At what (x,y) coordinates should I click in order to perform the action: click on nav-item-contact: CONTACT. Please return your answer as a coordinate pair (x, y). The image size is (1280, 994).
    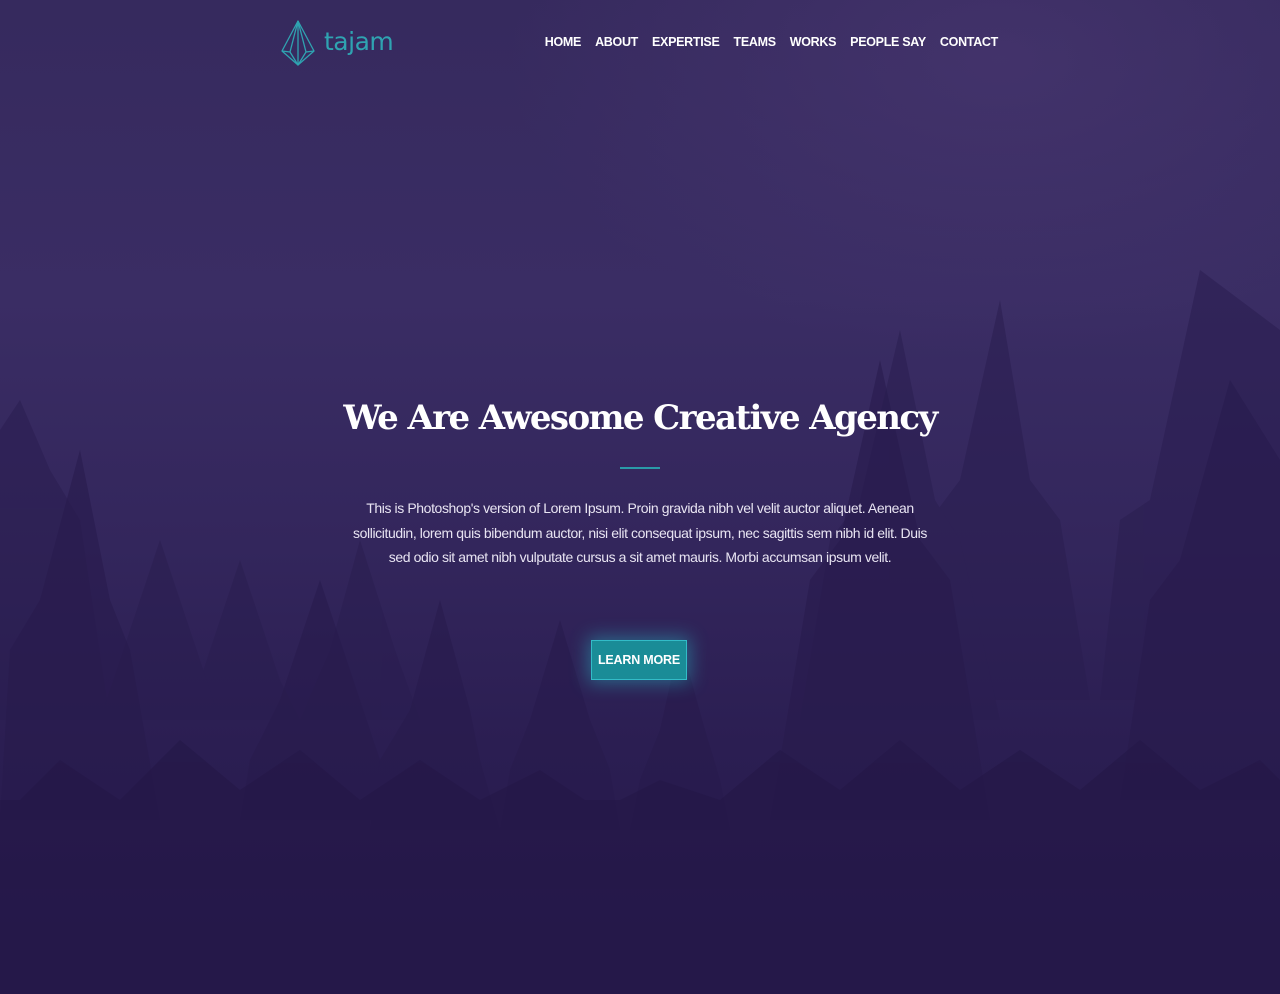
    Looking at the image, I should click on (969, 42).